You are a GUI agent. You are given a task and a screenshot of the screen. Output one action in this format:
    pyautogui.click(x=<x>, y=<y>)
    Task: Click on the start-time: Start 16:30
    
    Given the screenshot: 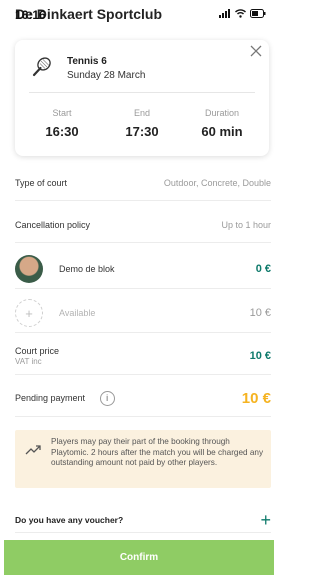 What is the action you would take?
    pyautogui.click(x=62, y=123)
    